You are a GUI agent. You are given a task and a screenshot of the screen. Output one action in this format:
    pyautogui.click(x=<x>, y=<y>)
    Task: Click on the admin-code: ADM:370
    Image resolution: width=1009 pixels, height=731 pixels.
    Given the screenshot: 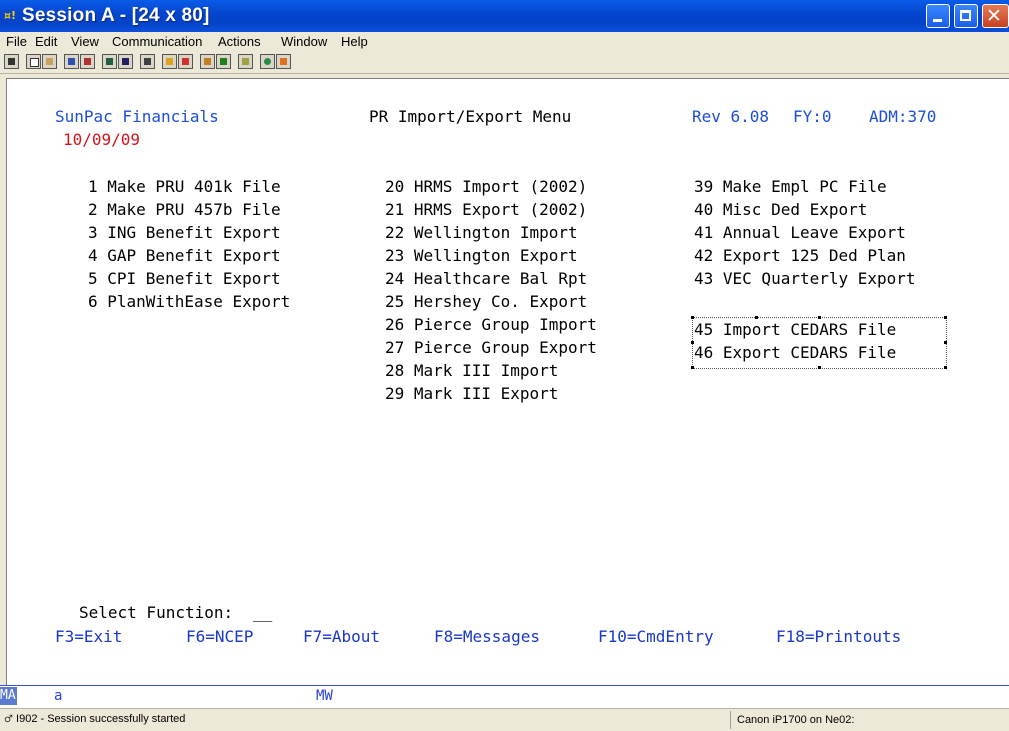 What is the action you would take?
    pyautogui.click(x=903, y=116)
    